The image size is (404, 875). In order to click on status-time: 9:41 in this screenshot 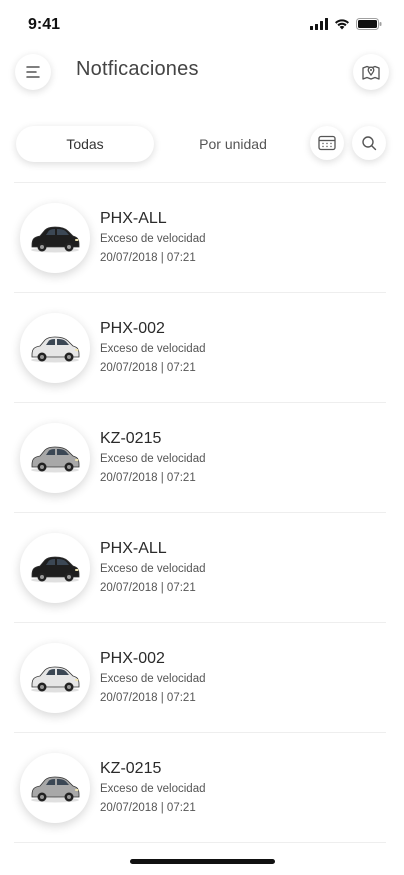, I will do `click(44, 24)`.